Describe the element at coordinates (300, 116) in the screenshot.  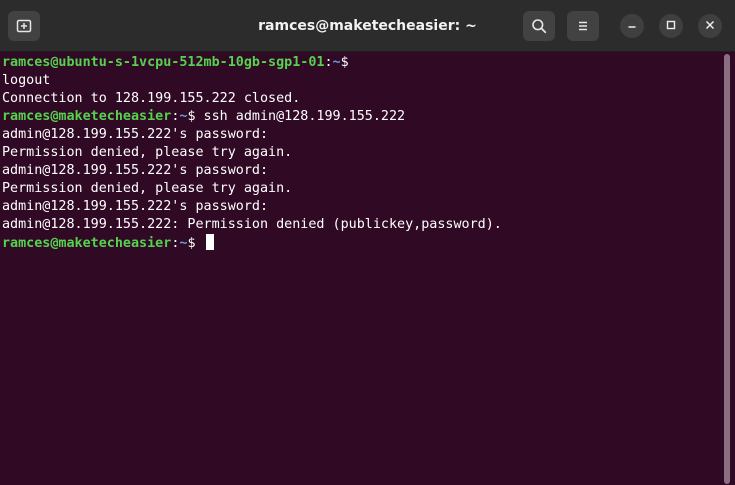
I see `prompt-command: ssh admin@128.199.155.222` at that location.